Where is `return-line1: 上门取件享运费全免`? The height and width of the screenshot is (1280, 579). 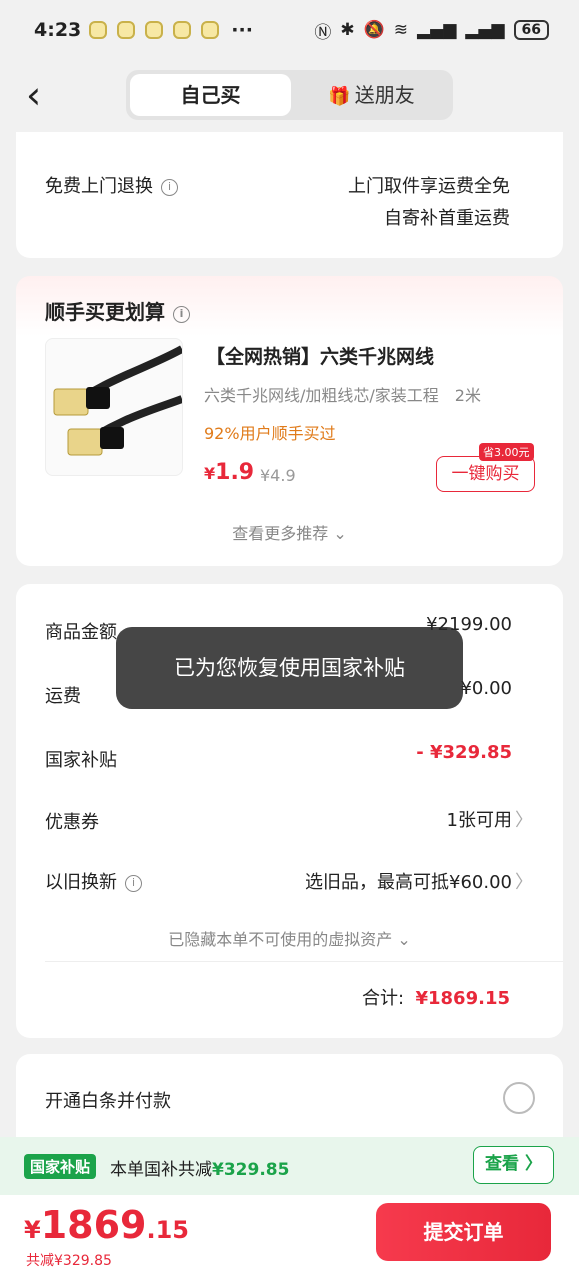
return-line1: 上门取件享运费全免 is located at coordinates (429, 186).